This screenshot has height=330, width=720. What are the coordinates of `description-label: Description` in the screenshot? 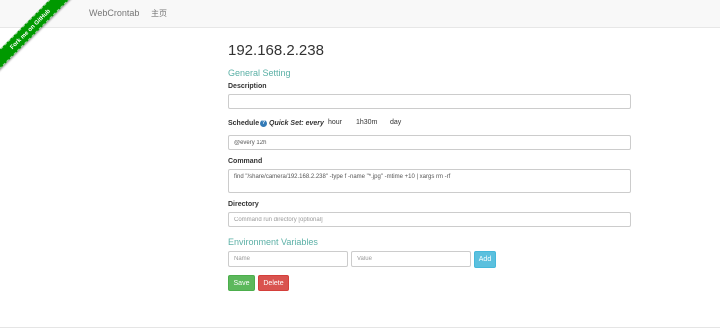 It's located at (247, 86).